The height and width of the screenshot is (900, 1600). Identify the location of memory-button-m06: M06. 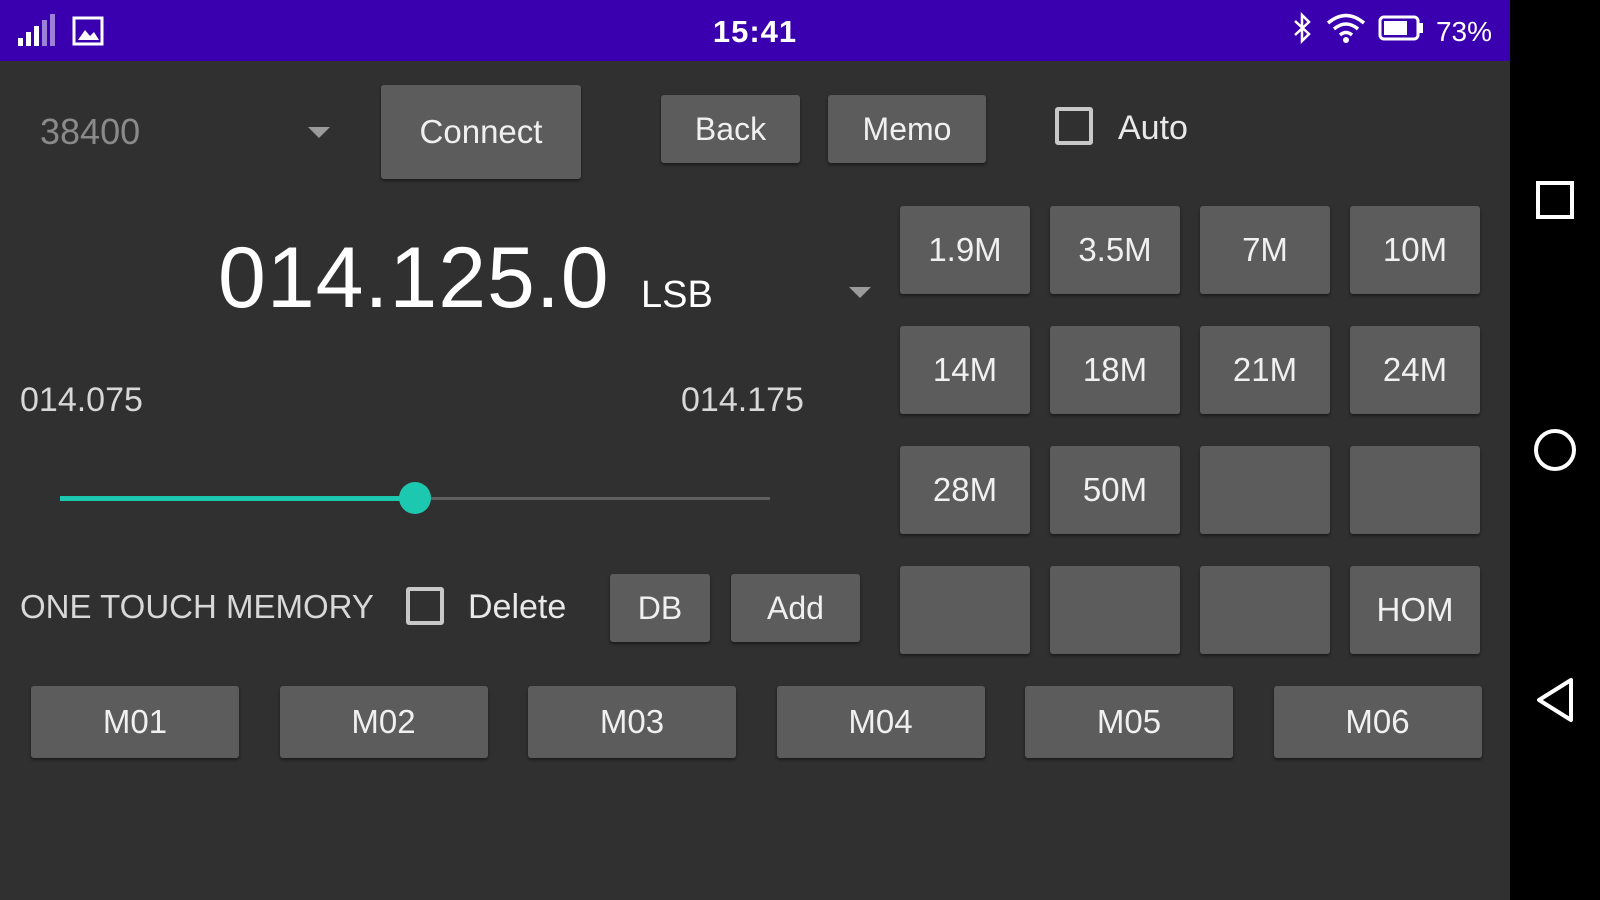
(1377, 722).